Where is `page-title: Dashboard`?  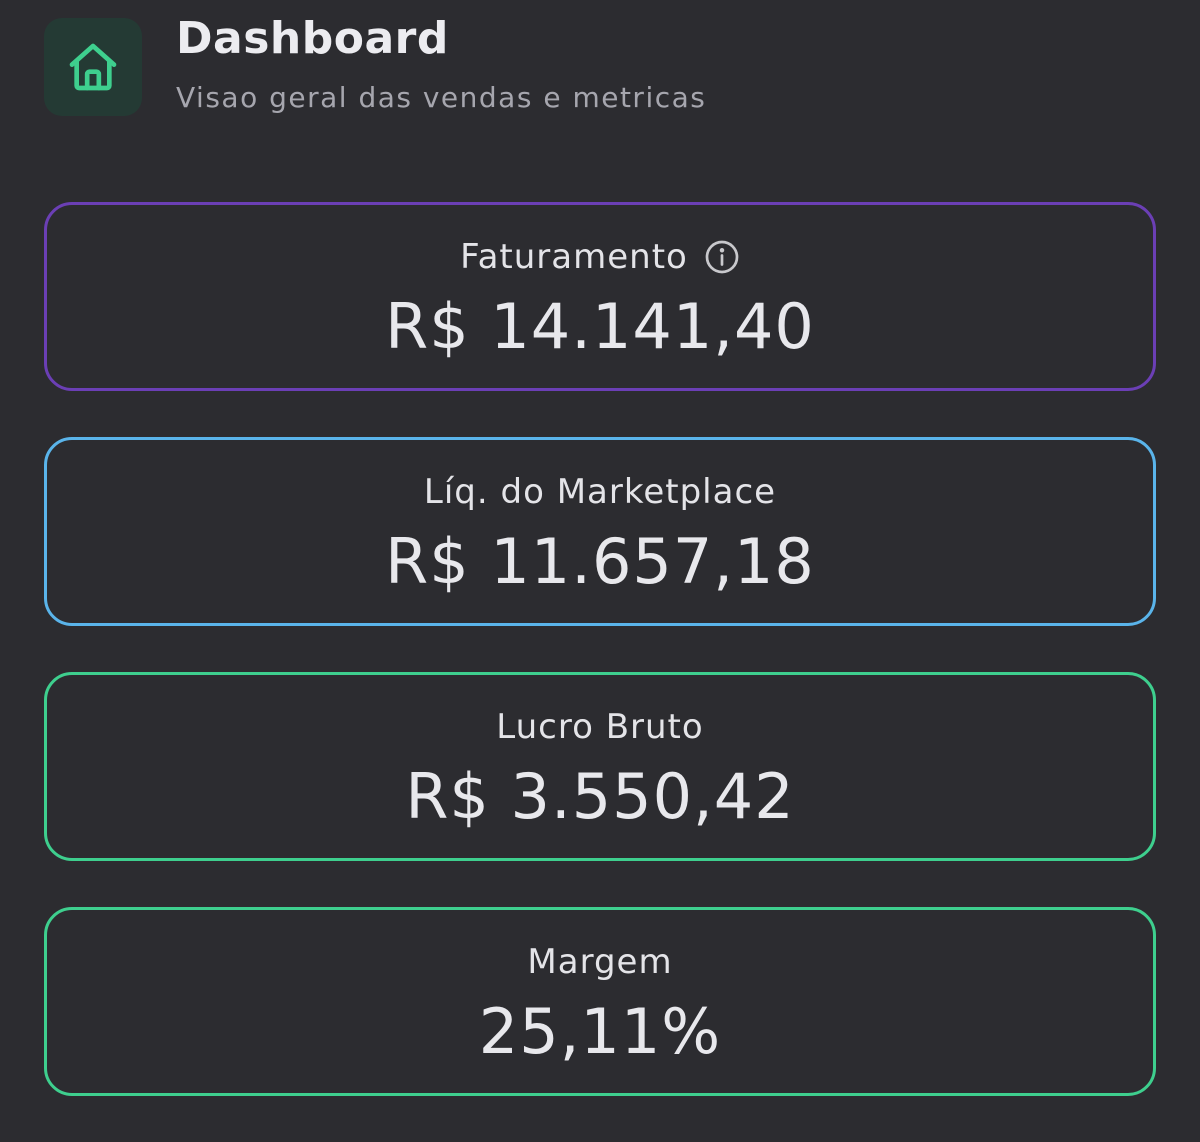
page-title: Dashboard is located at coordinates (312, 38).